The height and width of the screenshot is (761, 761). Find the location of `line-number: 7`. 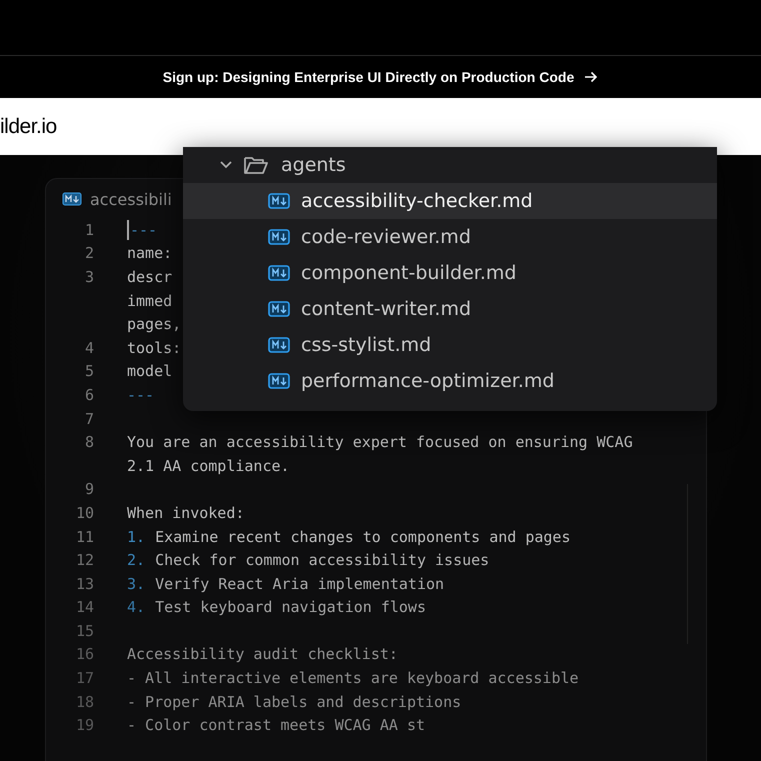

line-number: 7 is located at coordinates (89, 419).